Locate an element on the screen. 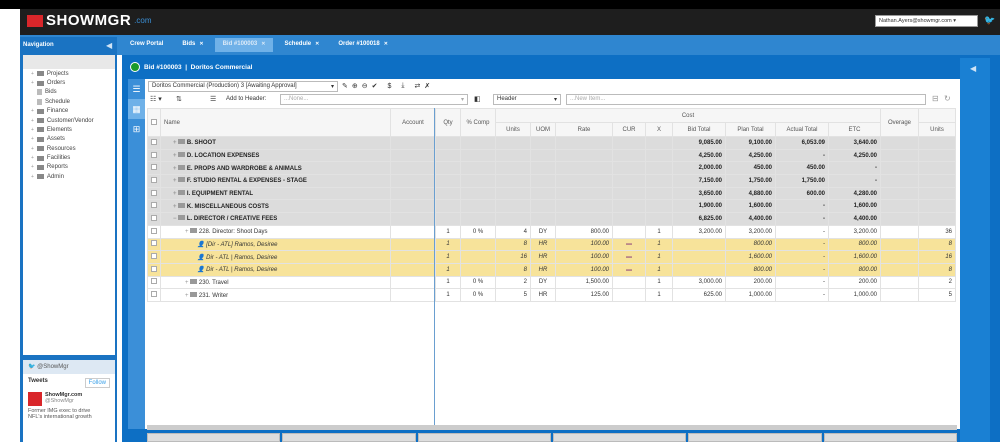 This screenshot has height=442, width=1000. logo: SHOWMGR .com is located at coordinates (89, 20).